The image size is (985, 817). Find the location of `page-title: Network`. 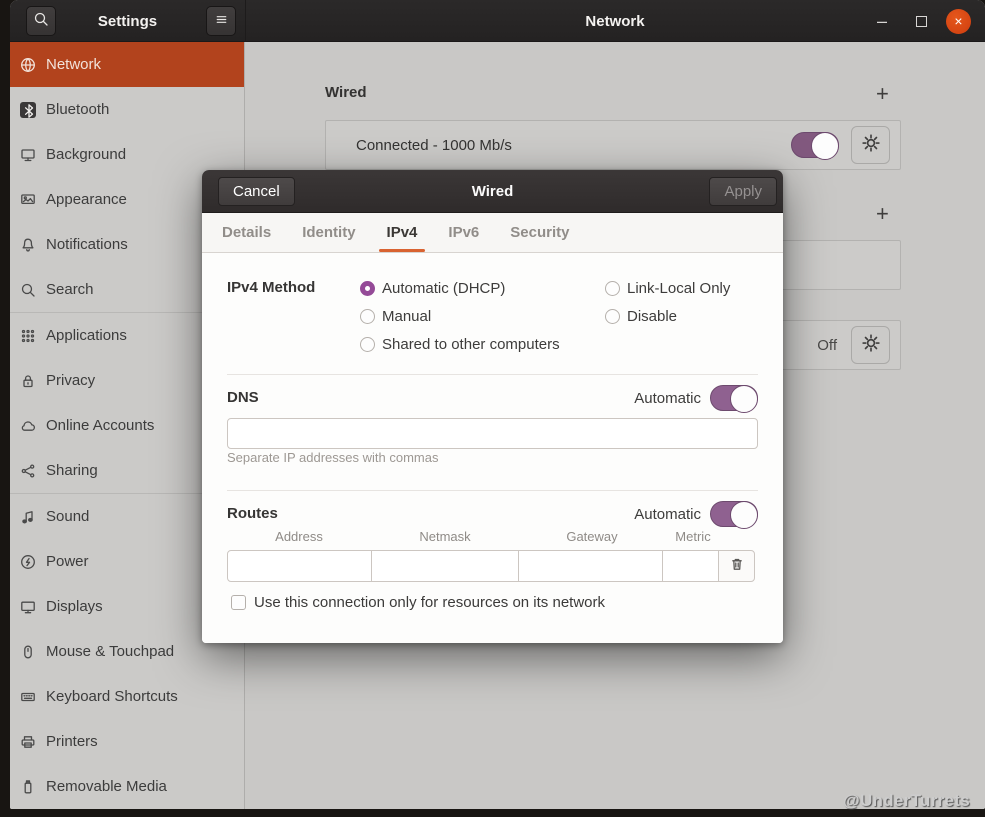

page-title: Network is located at coordinates (615, 21).